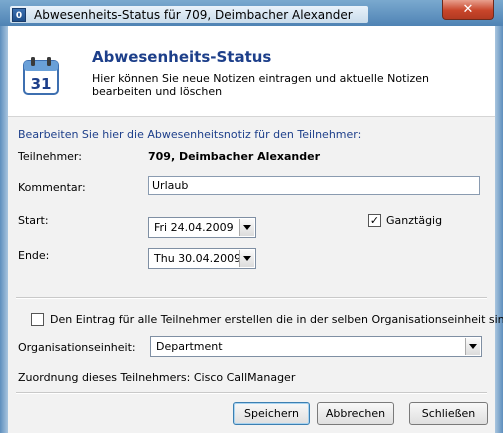  I want to click on calendar-icon: 31, so click(41, 76).